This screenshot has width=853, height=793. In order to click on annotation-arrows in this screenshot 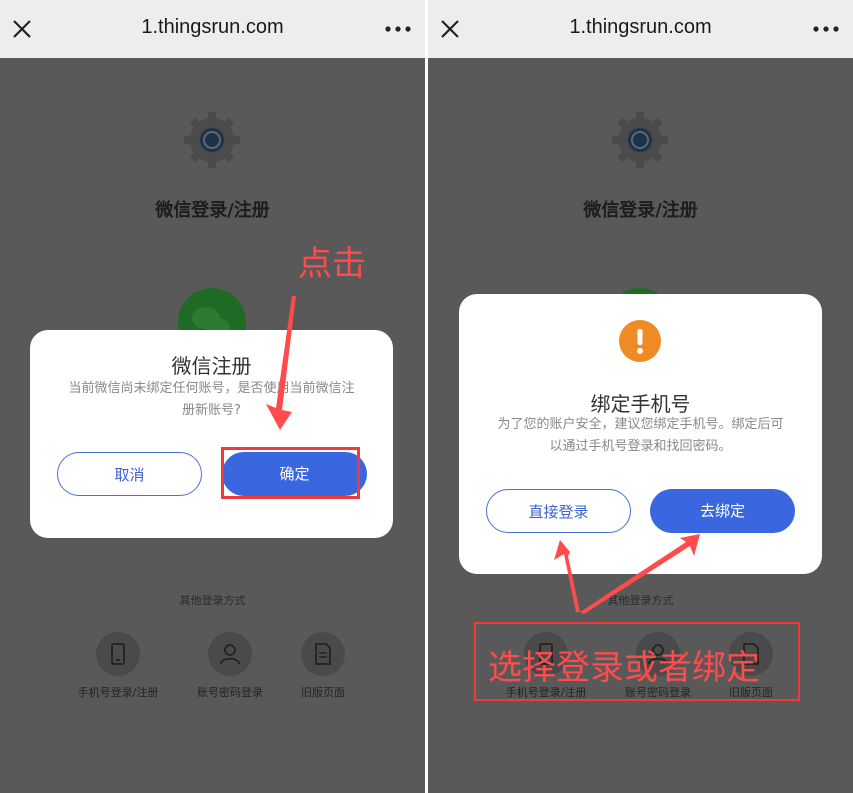, I will do `click(627, 574)`.